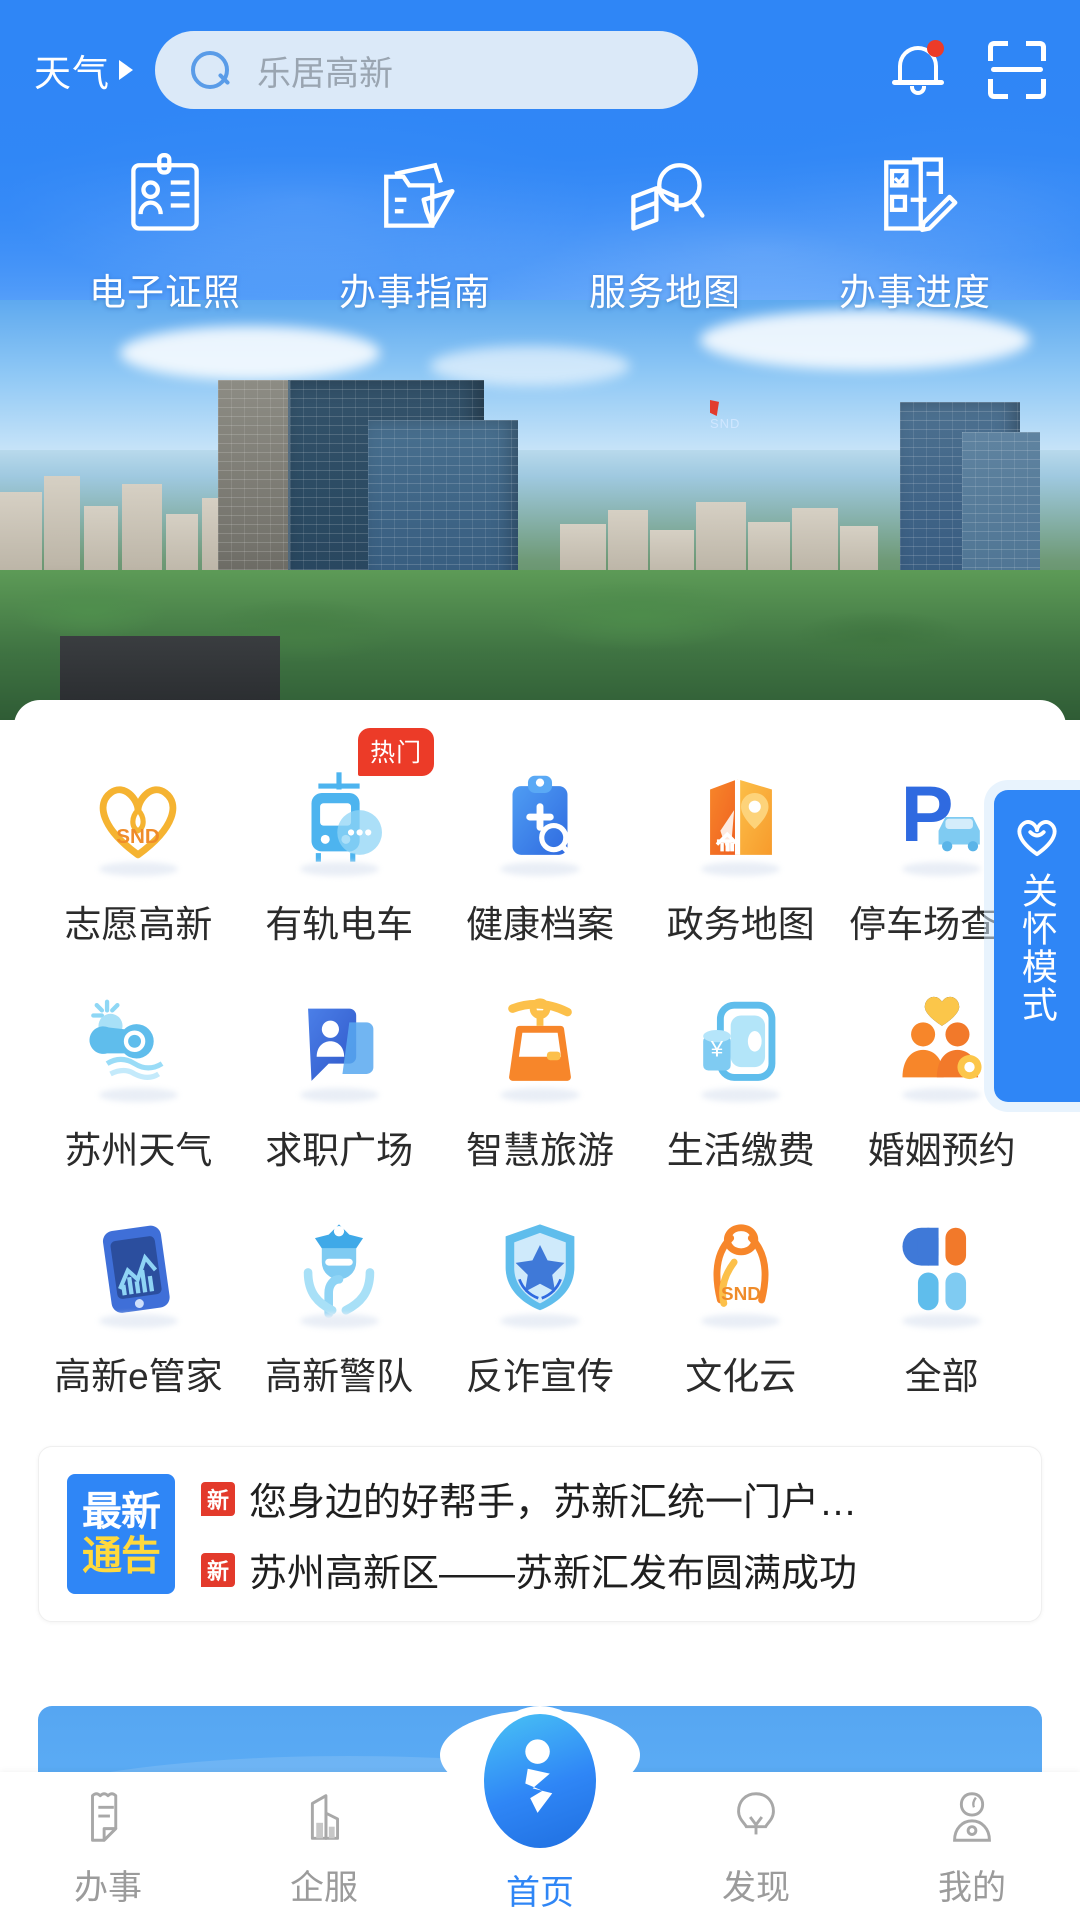  I want to click on nav-item-home-button: 首页, so click(540, 1809).